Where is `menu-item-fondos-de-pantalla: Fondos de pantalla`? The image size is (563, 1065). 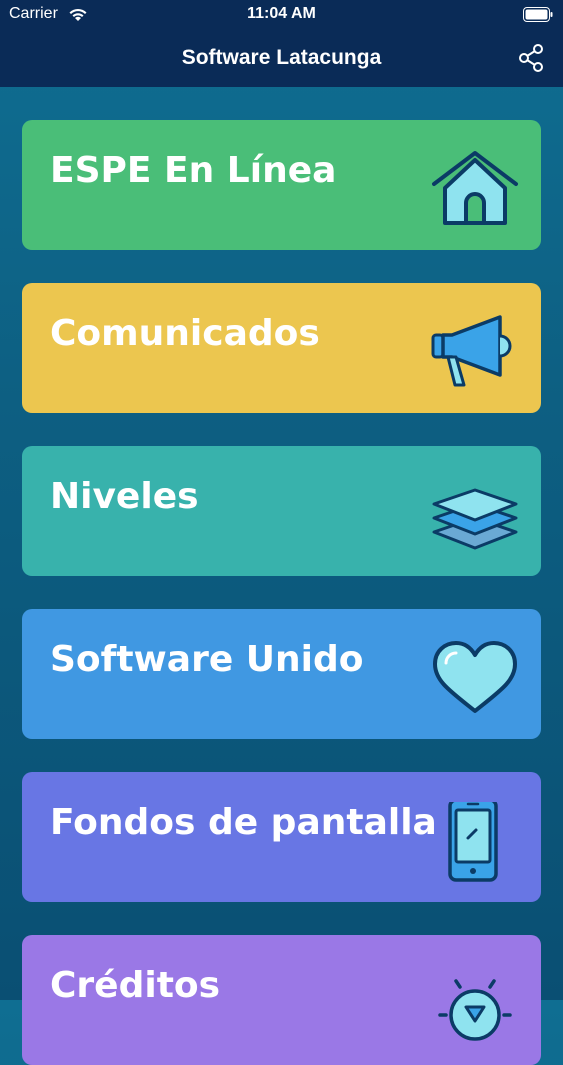 menu-item-fondos-de-pantalla: Fondos de pantalla is located at coordinates (281, 837).